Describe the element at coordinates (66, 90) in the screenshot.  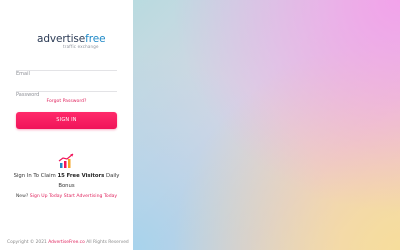
I see `password-field` at that location.